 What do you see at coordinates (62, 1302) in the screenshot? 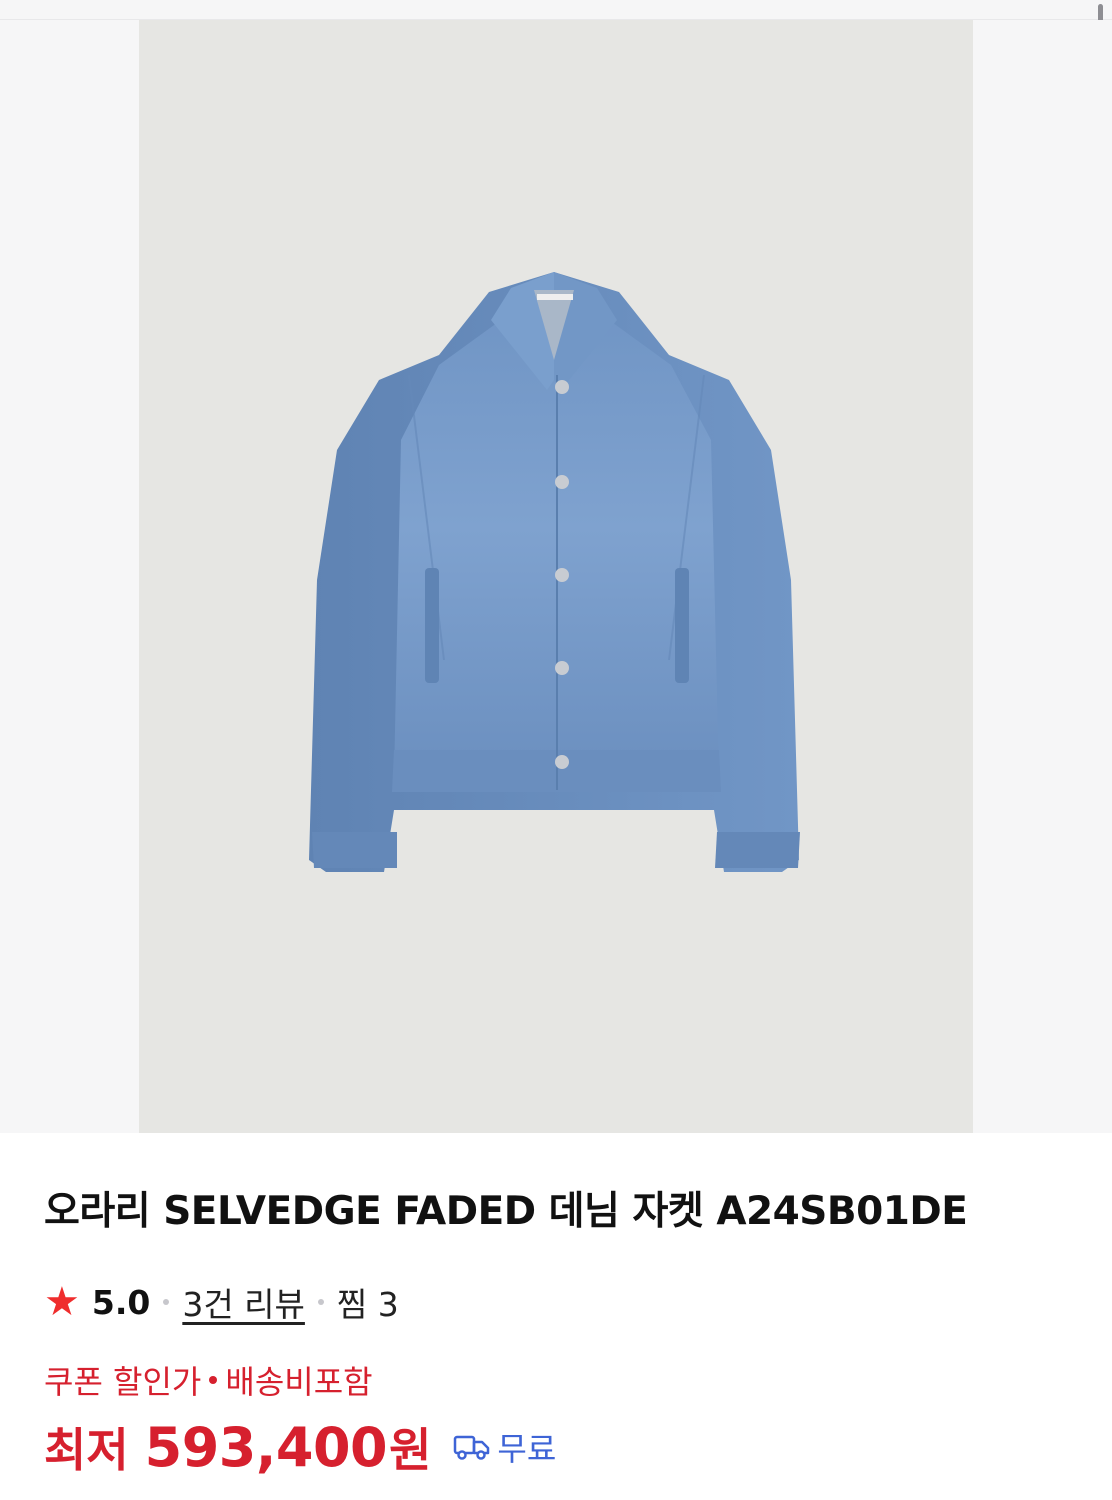
I see `star-icon: ★` at bounding box center [62, 1302].